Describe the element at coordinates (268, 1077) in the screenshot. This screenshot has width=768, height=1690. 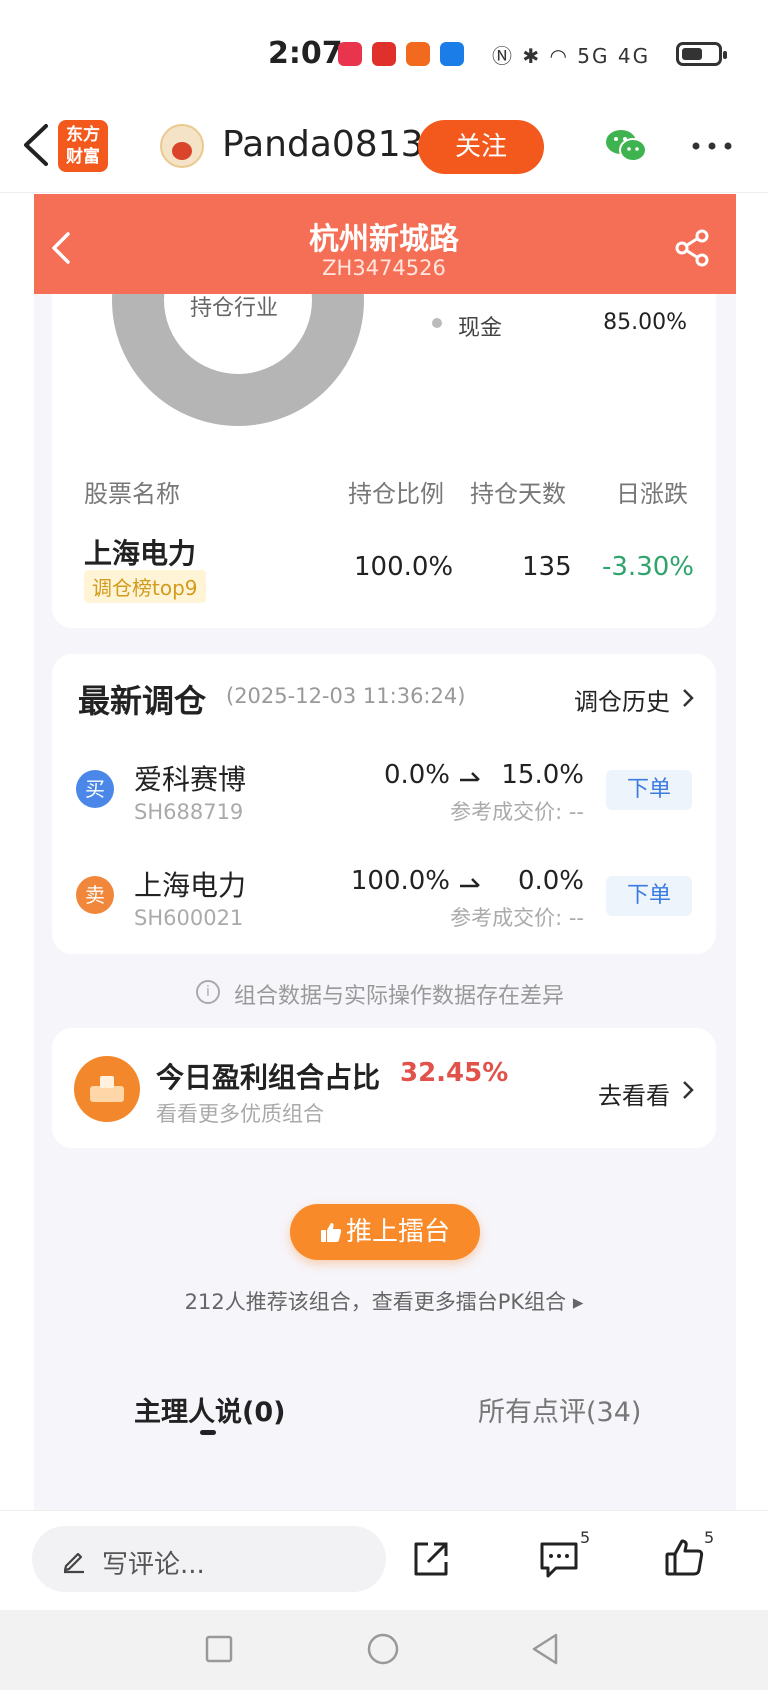
I see `profit-title: 今日盈利组合占比` at that location.